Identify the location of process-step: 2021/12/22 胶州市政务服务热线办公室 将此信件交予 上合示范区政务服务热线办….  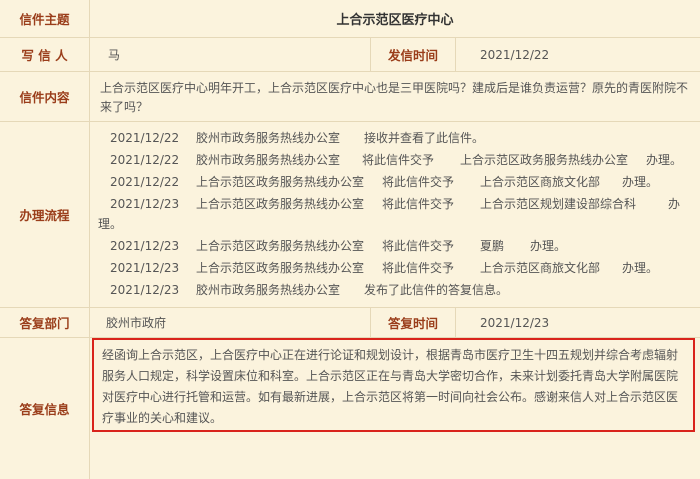
(401, 160).